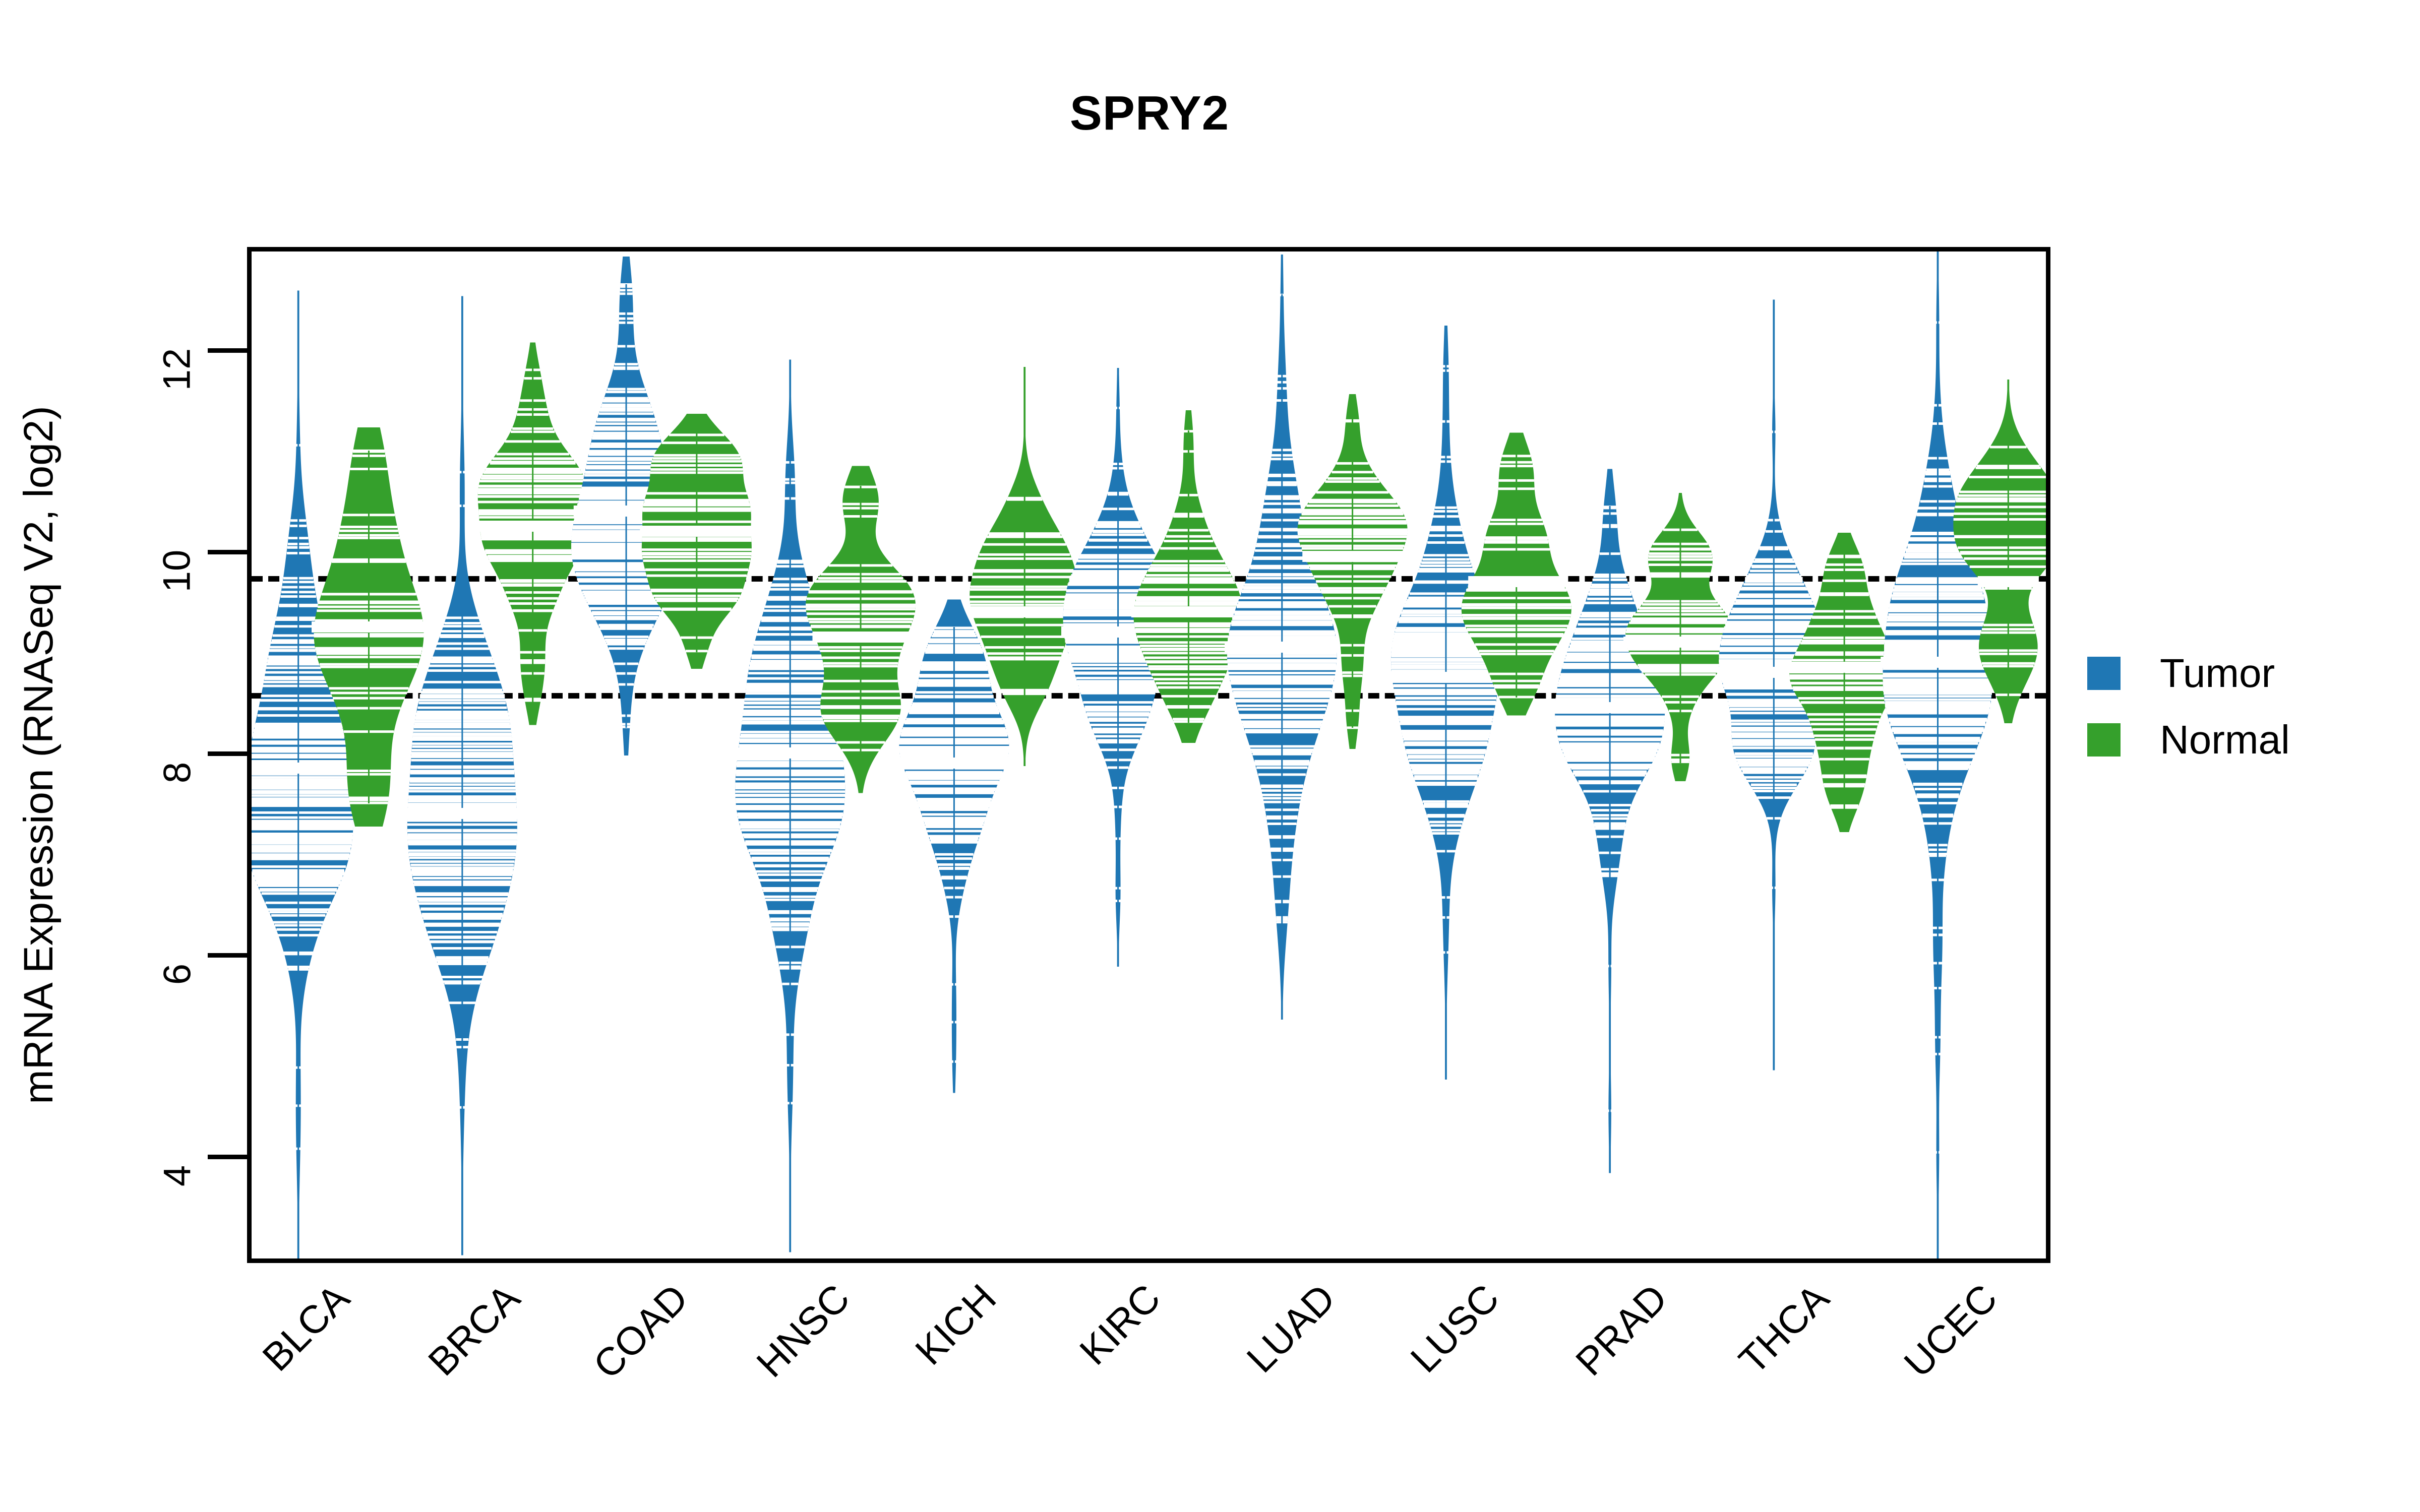 Image resolution: width=2420 pixels, height=1512 pixels. Describe the element at coordinates (1291, 1328) in the screenshot. I see `x-axis-tick-label-luad: LUAD` at that location.